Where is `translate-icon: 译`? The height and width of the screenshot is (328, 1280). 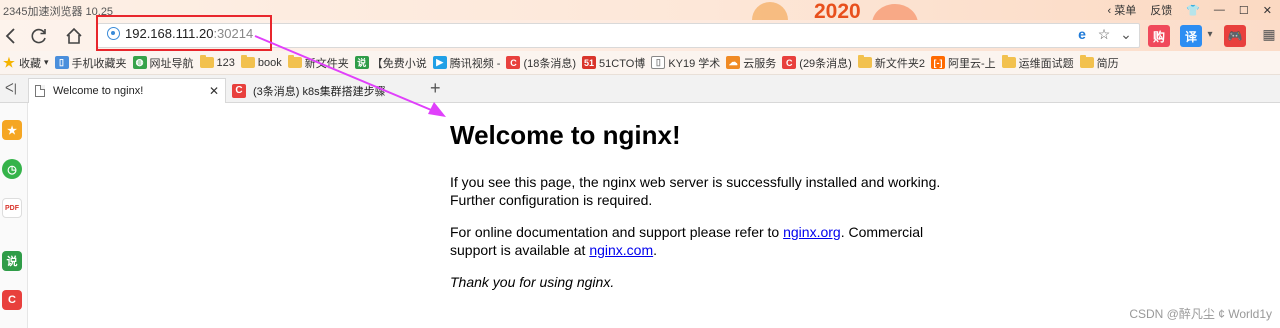 translate-icon: 译 is located at coordinates (1191, 36).